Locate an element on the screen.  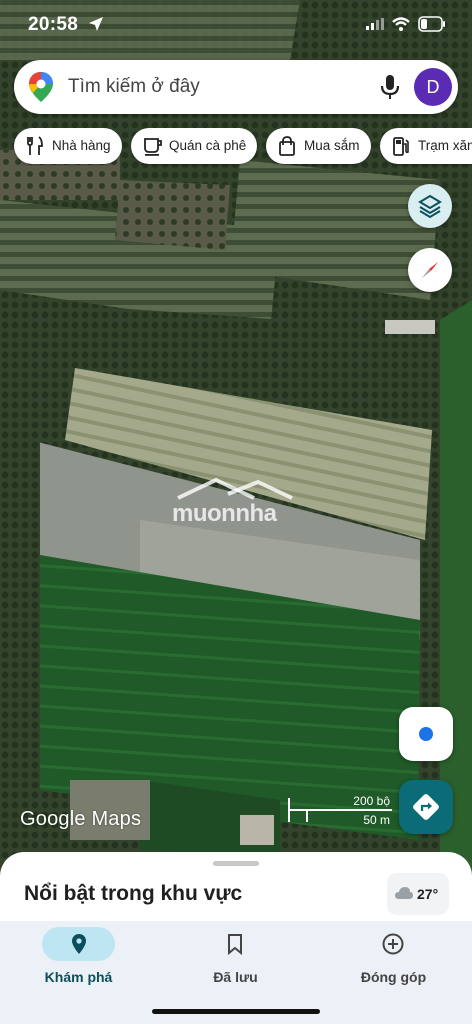
chip-label: Trạm xăng is located at coordinates (445, 145).